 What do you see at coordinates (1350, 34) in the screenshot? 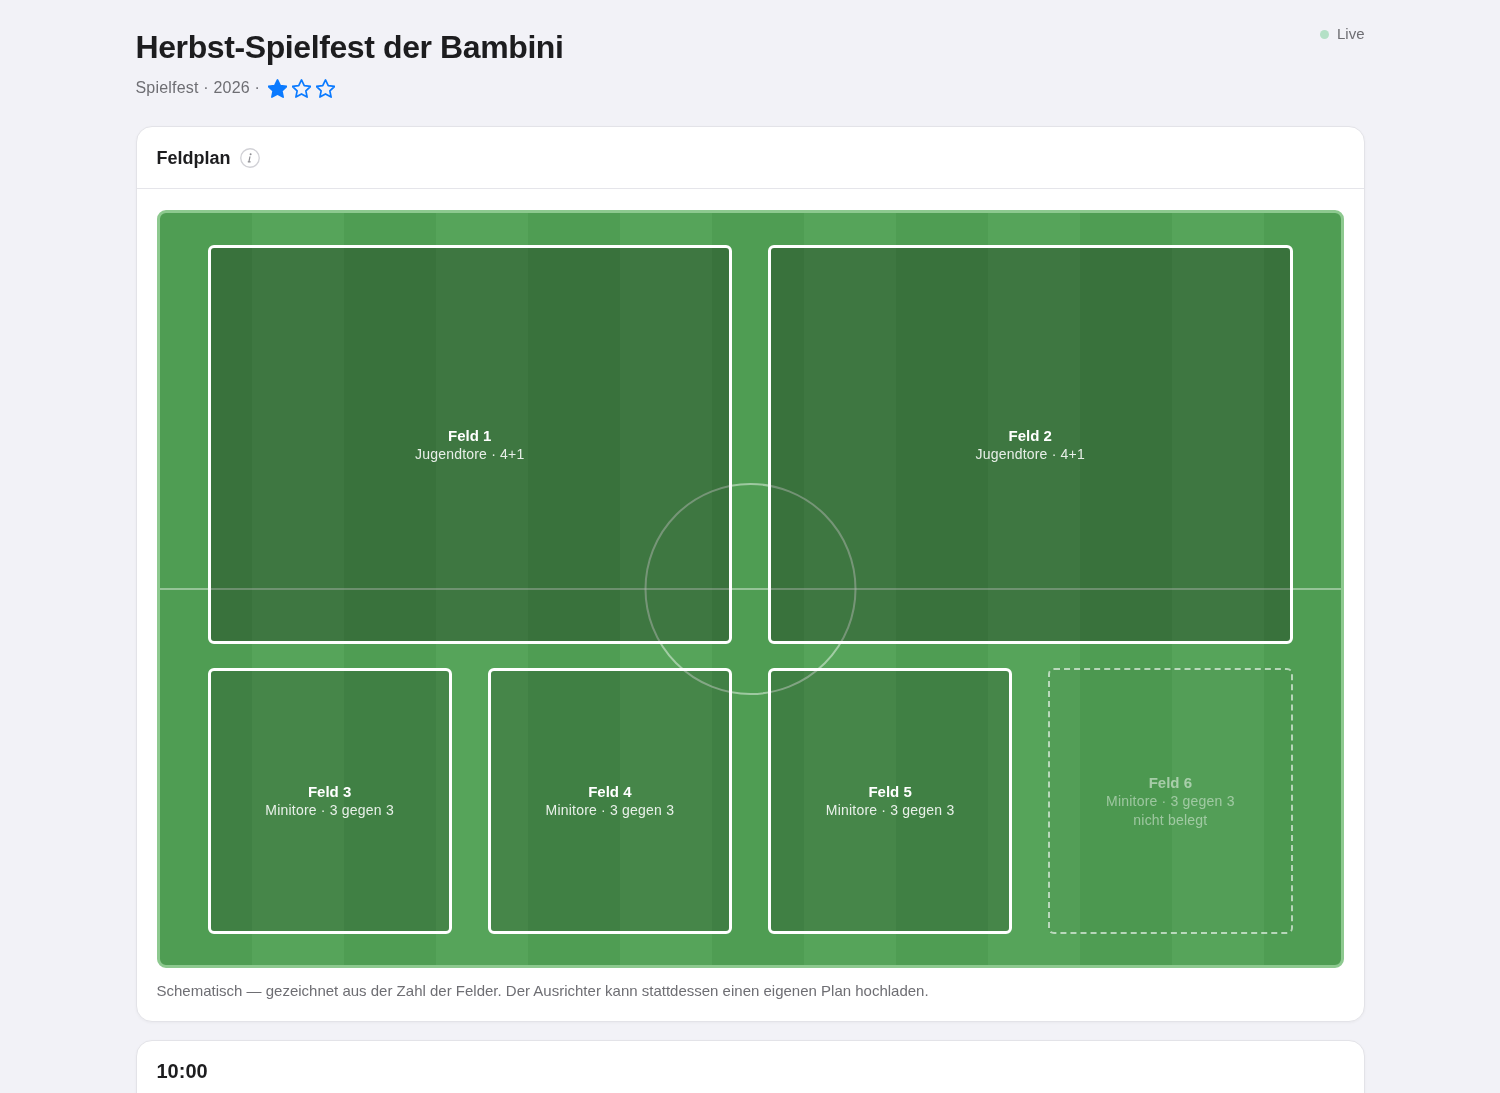
I see `status-label: Live` at bounding box center [1350, 34].